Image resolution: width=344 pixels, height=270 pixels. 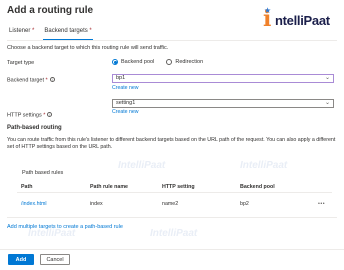 What do you see at coordinates (244, 204) in the screenshot?
I see `backend-pool-cell: bp2` at bounding box center [244, 204].